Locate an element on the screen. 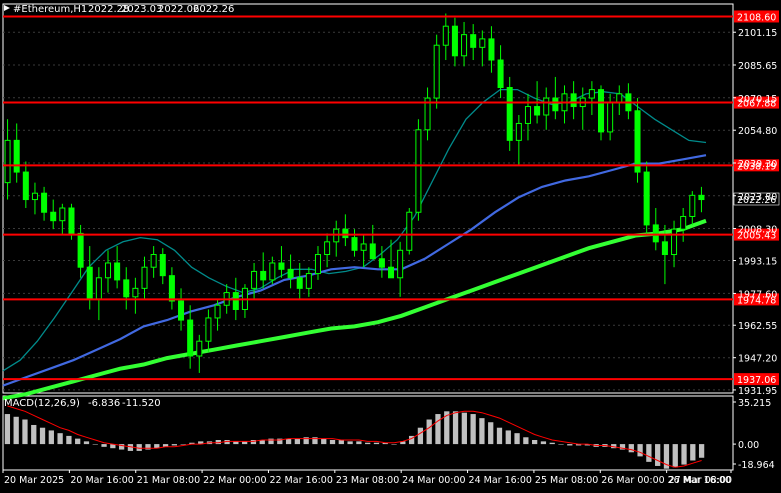 The width and height of the screenshot is (781, 493). chart-symbol-icon is located at coordinates (7, 8).